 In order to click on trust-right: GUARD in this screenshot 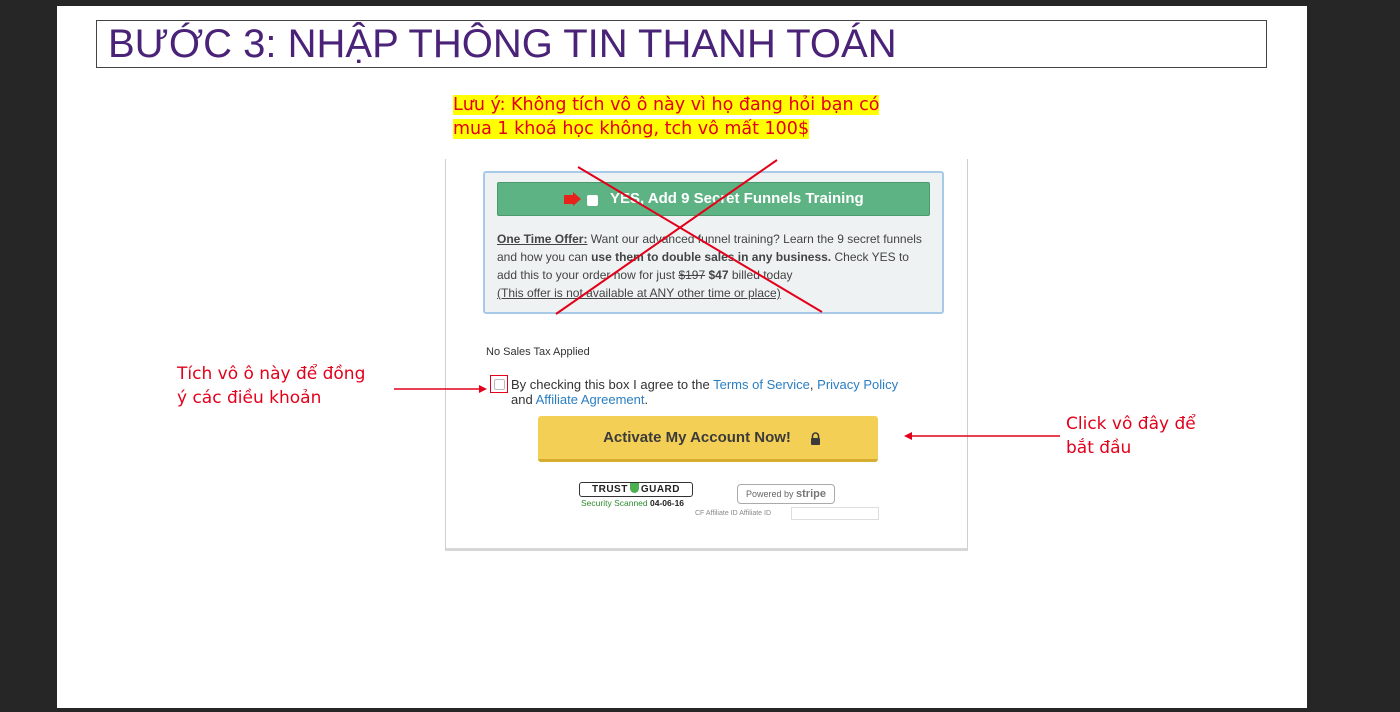, I will do `click(660, 489)`.